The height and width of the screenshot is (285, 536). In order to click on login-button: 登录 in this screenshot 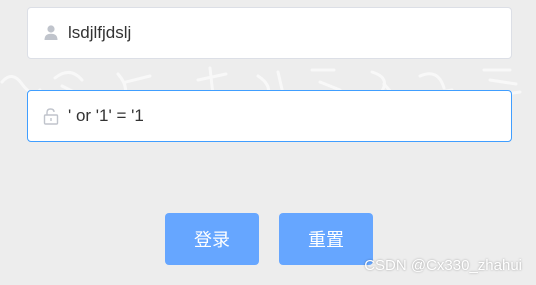, I will do `click(212, 239)`.